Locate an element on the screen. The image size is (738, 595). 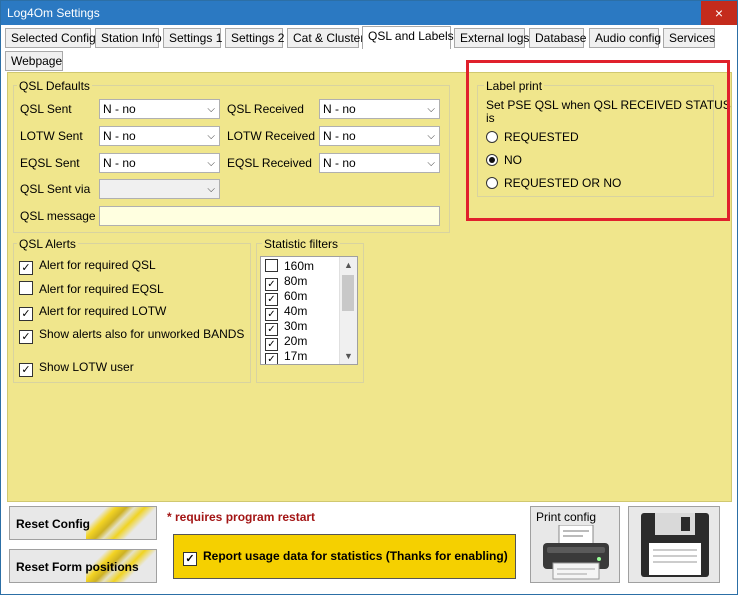
lotw-sent-select: N - no ⌵ is located at coordinates (159, 136).